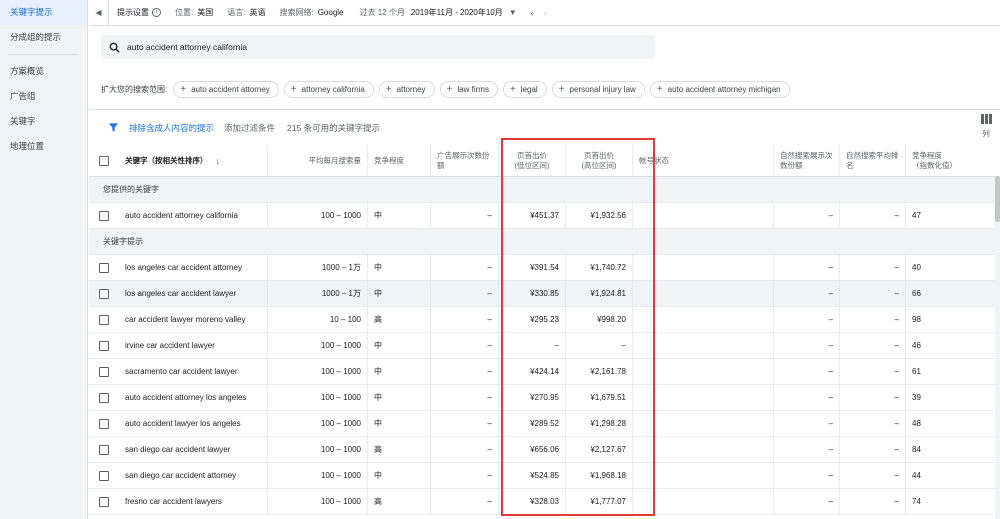 The image size is (1000, 519). I want to click on header-avg-searches: 平均每月搜索量, so click(318, 160).